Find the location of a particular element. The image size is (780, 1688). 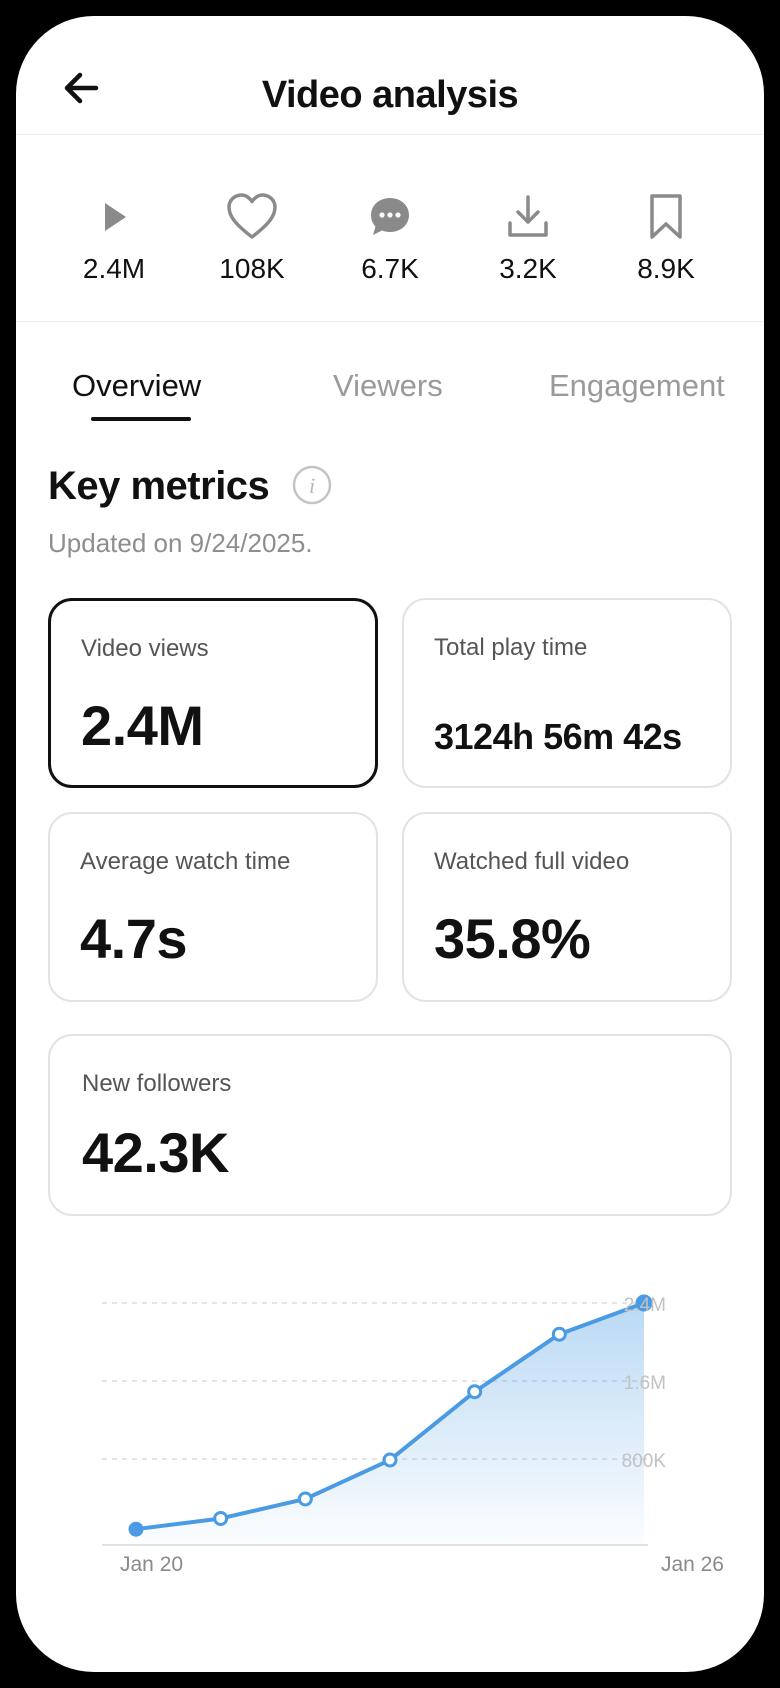

metric-value: 4.7s is located at coordinates (134, 938).